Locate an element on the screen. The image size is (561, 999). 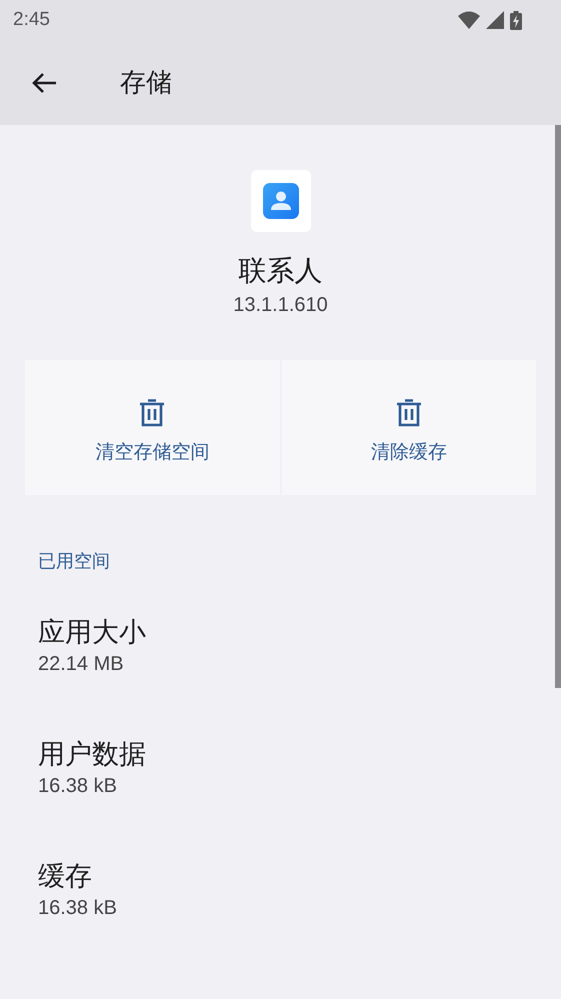
item-title: 缓存 is located at coordinates (65, 877).